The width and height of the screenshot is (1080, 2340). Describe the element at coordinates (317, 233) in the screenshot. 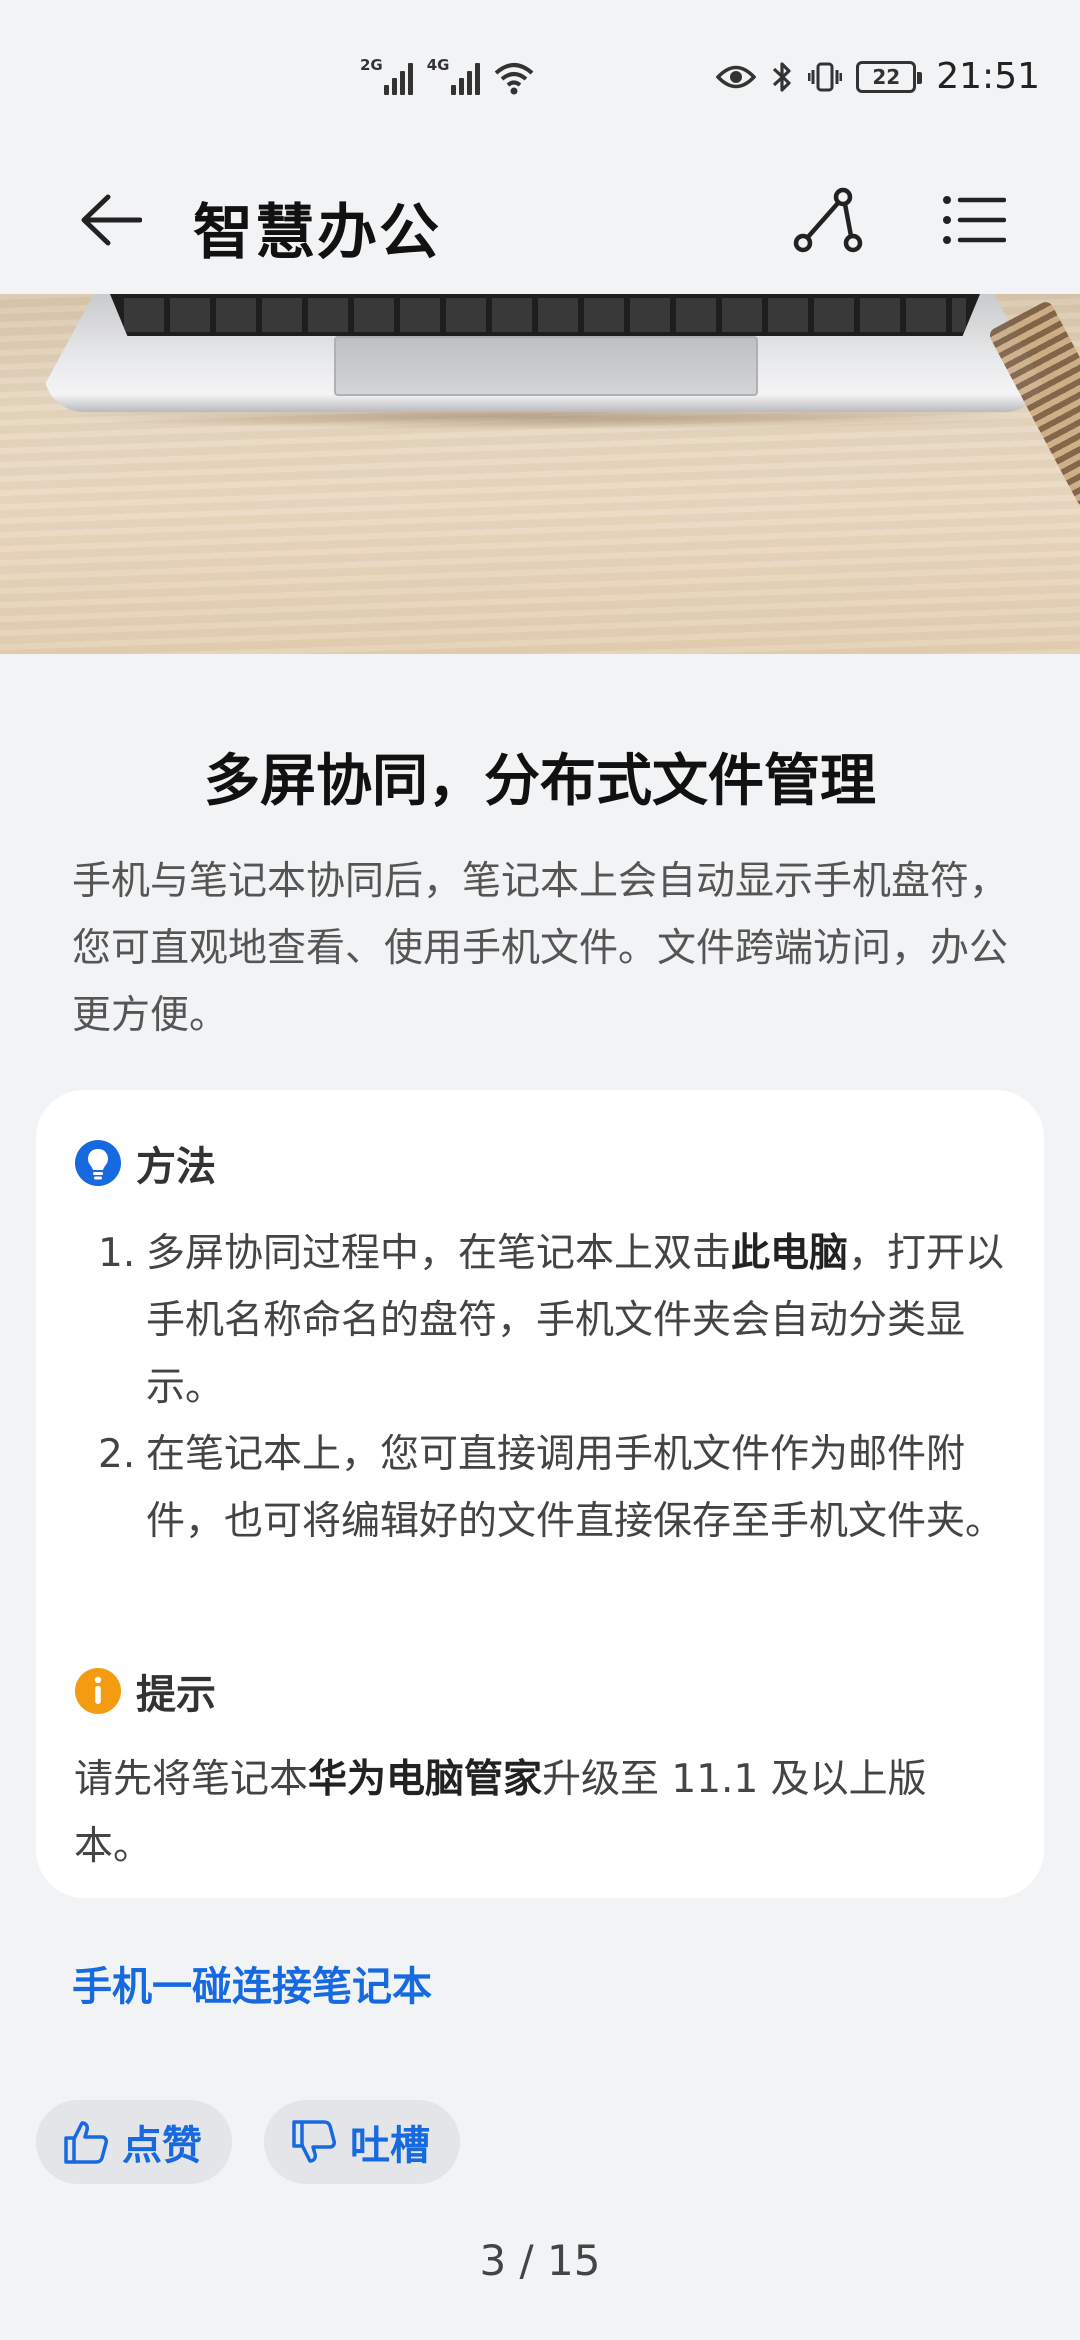

I see `page-title: 智慧办公` at that location.